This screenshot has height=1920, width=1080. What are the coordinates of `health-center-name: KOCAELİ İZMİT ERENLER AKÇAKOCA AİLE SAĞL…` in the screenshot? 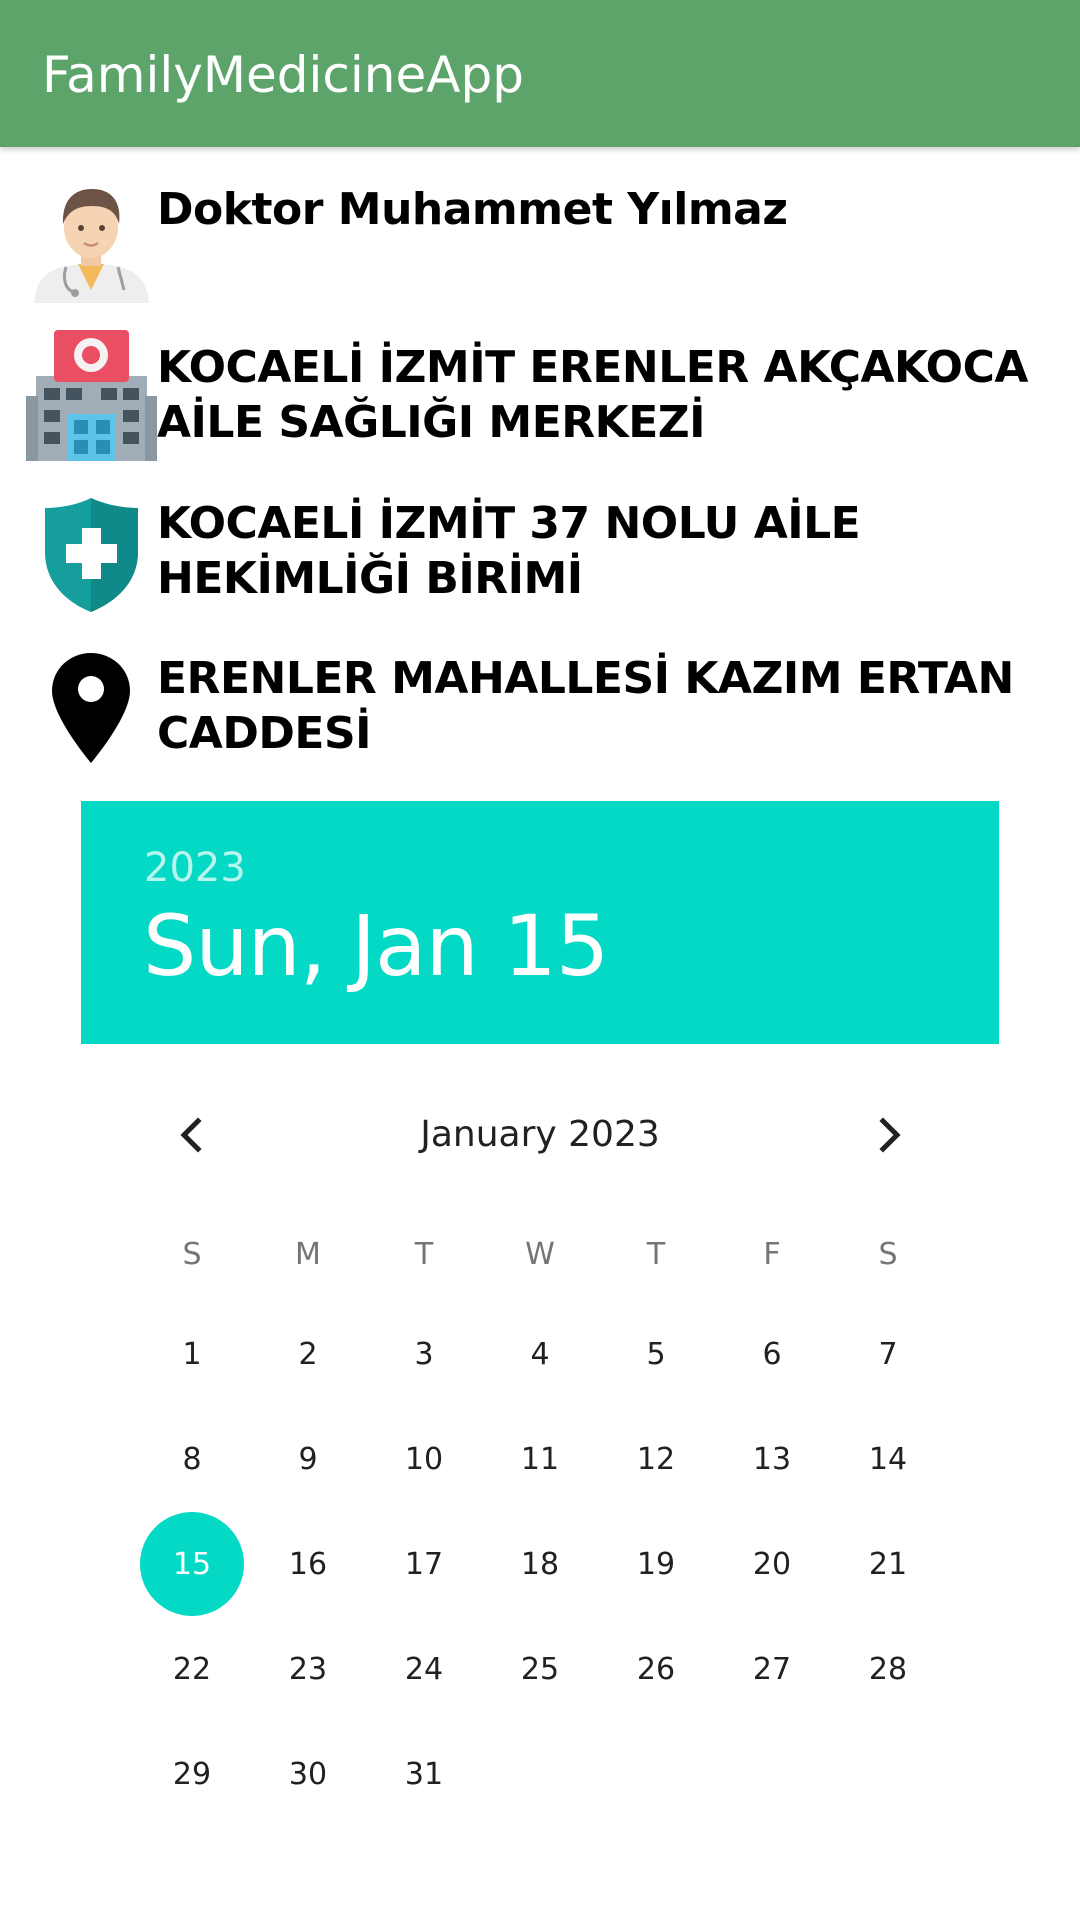 It's located at (592, 395).